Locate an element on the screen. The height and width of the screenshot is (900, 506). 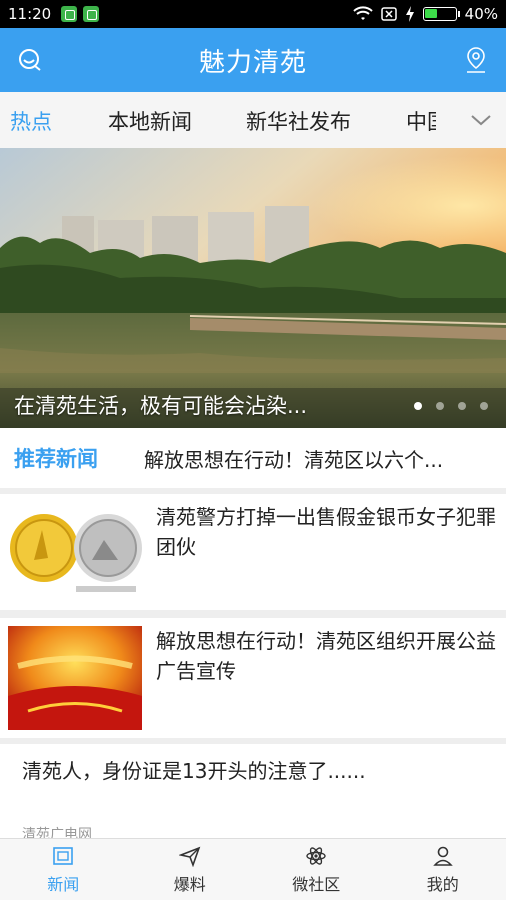
news-list-item: 清苑人，身份证是13开头的注意了...... 清苑广电网 is located at coordinates (253, 793).